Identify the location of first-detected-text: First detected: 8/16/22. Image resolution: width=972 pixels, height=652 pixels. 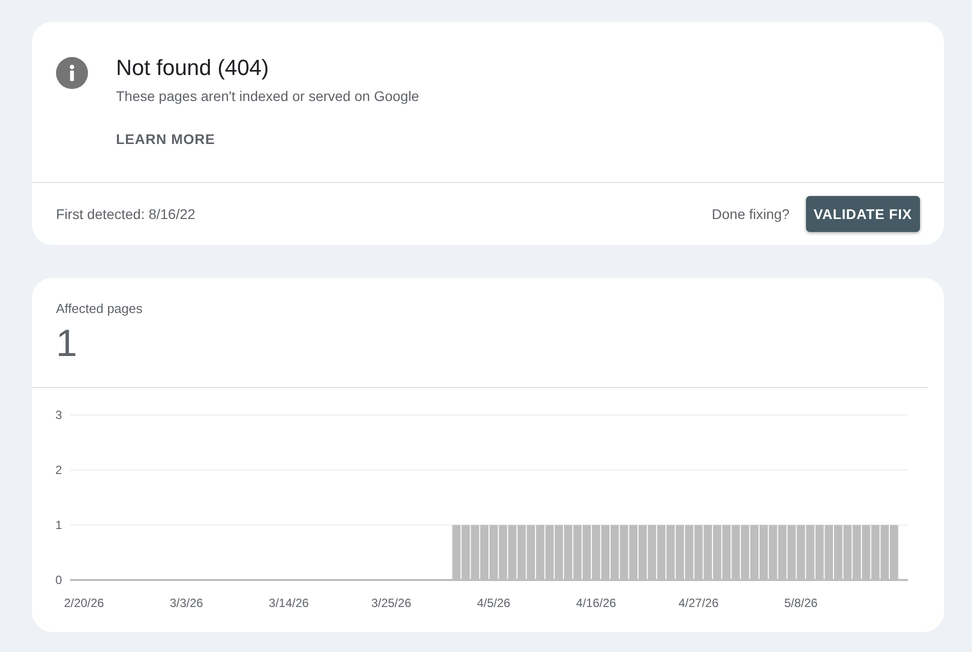
(126, 214).